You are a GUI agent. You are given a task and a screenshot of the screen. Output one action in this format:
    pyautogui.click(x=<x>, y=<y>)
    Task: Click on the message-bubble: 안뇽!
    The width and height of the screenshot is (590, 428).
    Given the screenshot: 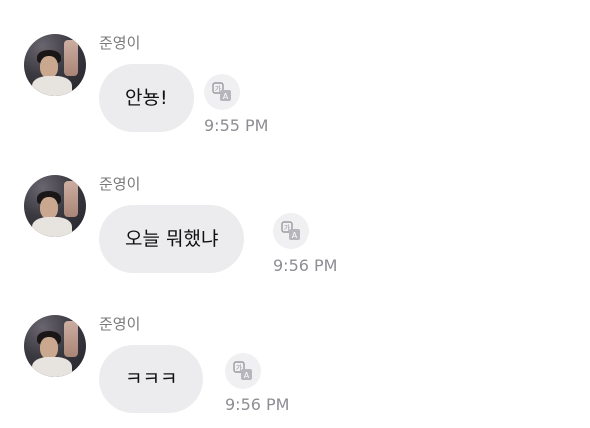 What is the action you would take?
    pyautogui.click(x=146, y=98)
    